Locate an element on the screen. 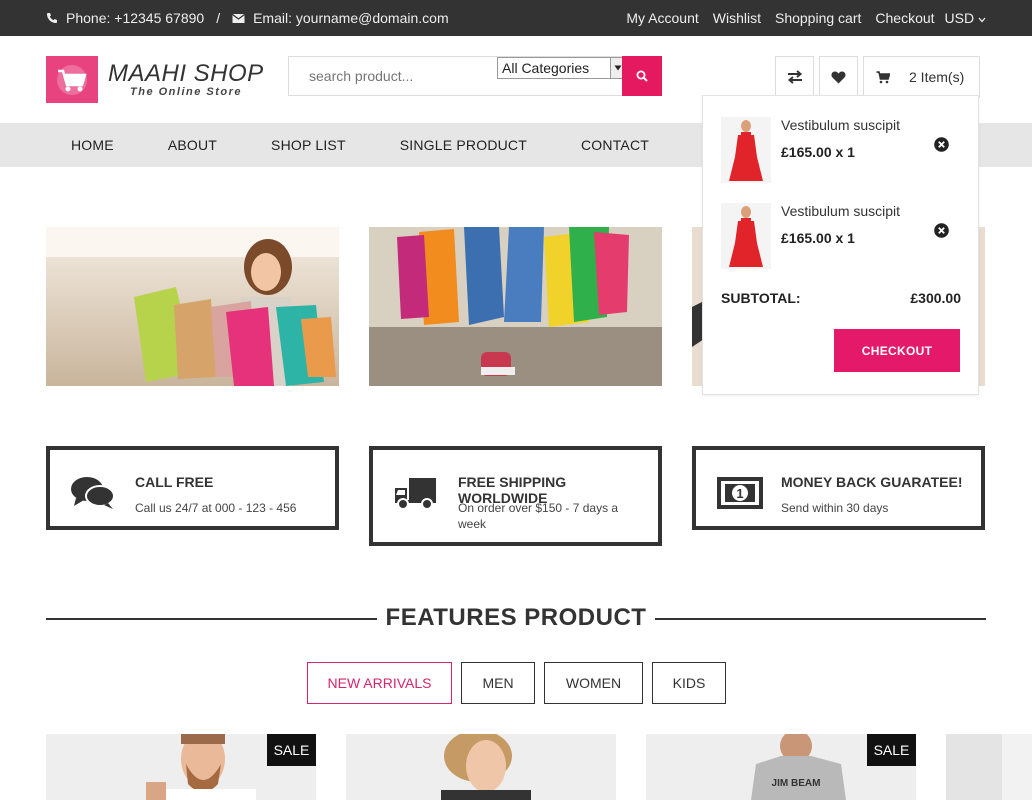 The height and width of the screenshot is (800, 1032). cart-logo-icon is located at coordinates (72, 79).